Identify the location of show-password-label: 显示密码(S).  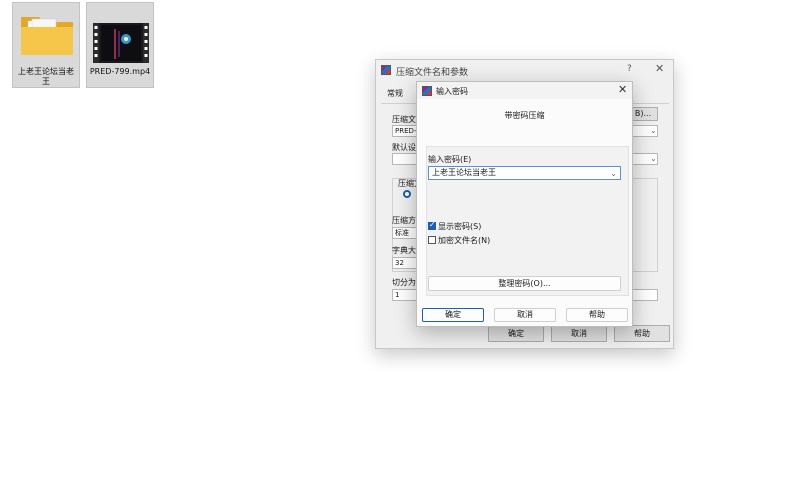
(460, 226).